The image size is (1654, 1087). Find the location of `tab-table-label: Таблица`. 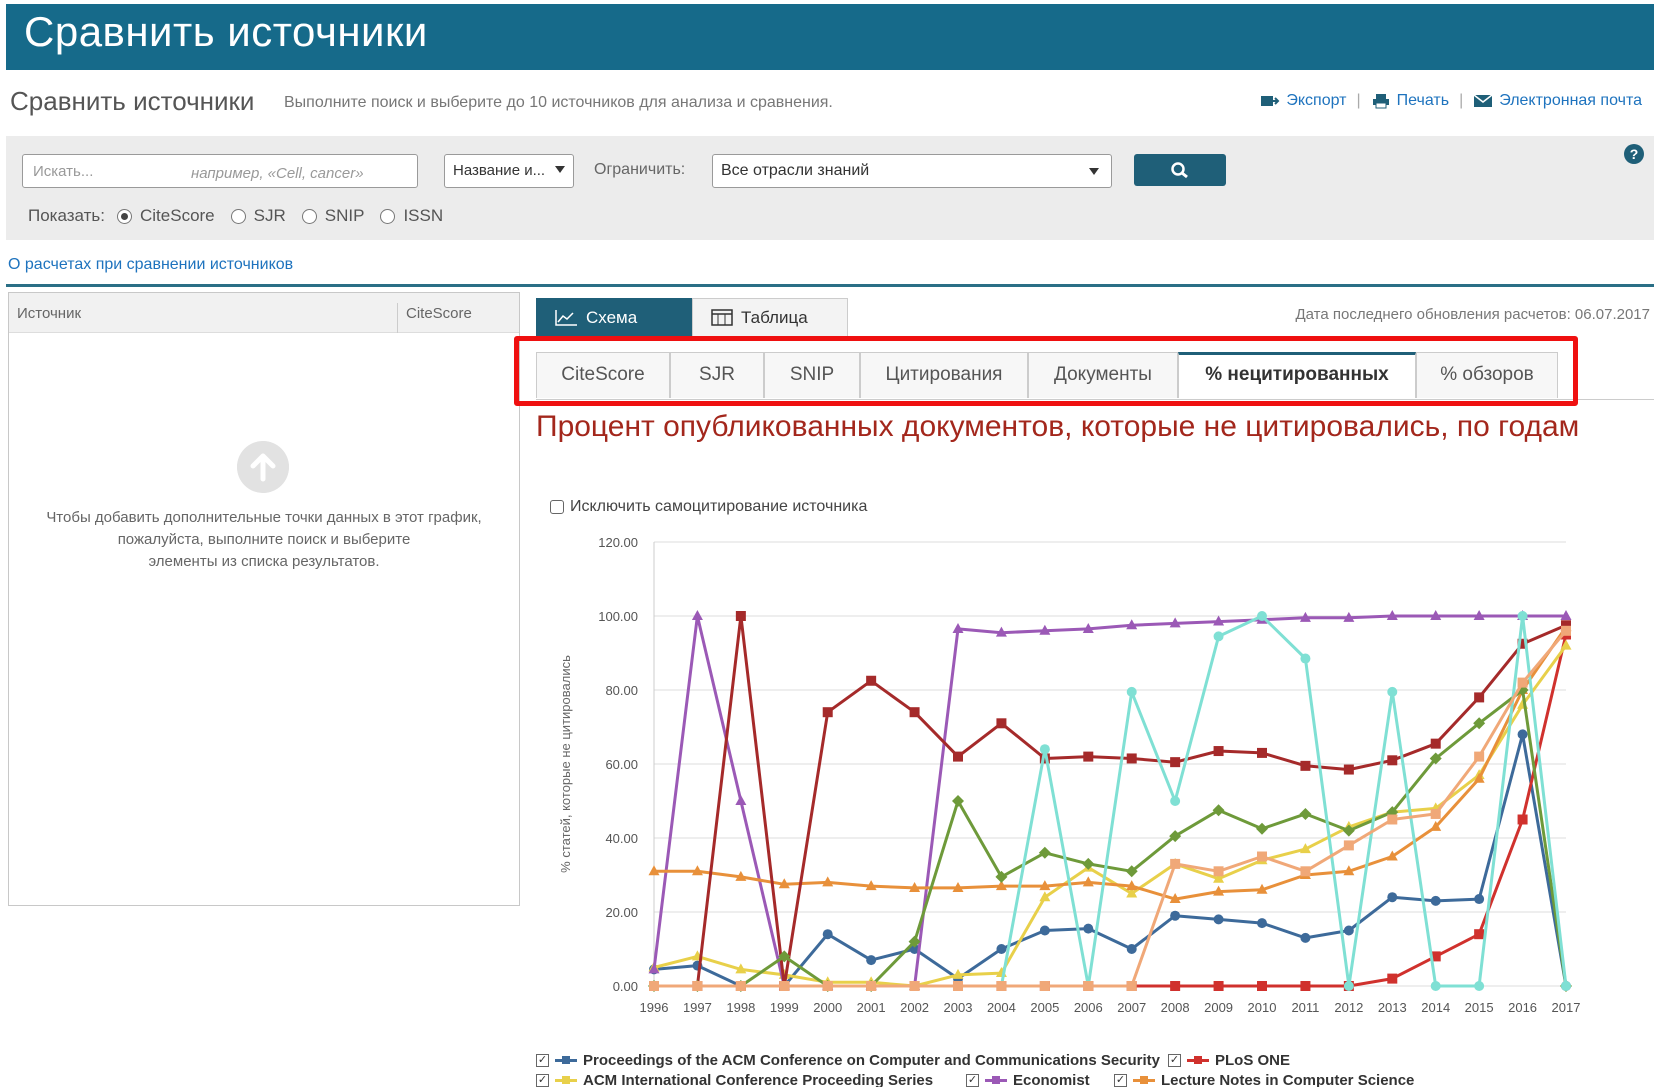

tab-table-label: Таблица is located at coordinates (774, 317).